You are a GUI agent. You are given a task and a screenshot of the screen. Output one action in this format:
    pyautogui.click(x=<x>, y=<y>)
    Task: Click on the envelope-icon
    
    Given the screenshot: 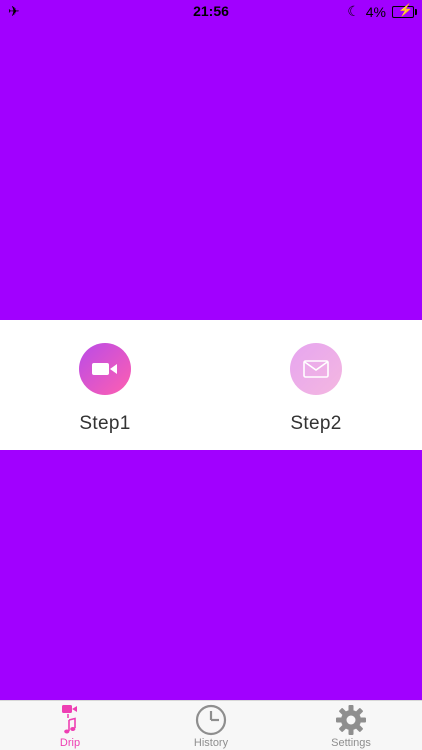 What is the action you would take?
    pyautogui.click(x=316, y=369)
    